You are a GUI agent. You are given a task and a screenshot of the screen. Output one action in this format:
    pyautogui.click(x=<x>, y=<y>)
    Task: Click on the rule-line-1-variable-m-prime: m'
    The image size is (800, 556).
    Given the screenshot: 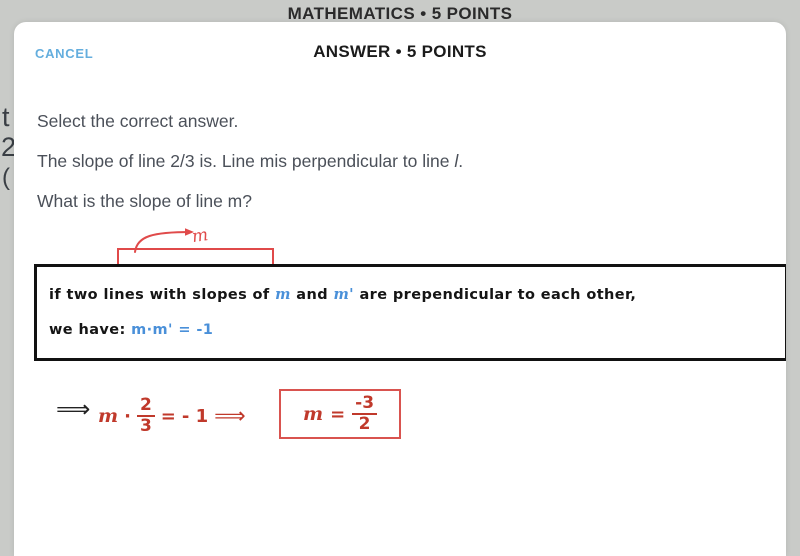 What is the action you would take?
    pyautogui.click(x=344, y=294)
    